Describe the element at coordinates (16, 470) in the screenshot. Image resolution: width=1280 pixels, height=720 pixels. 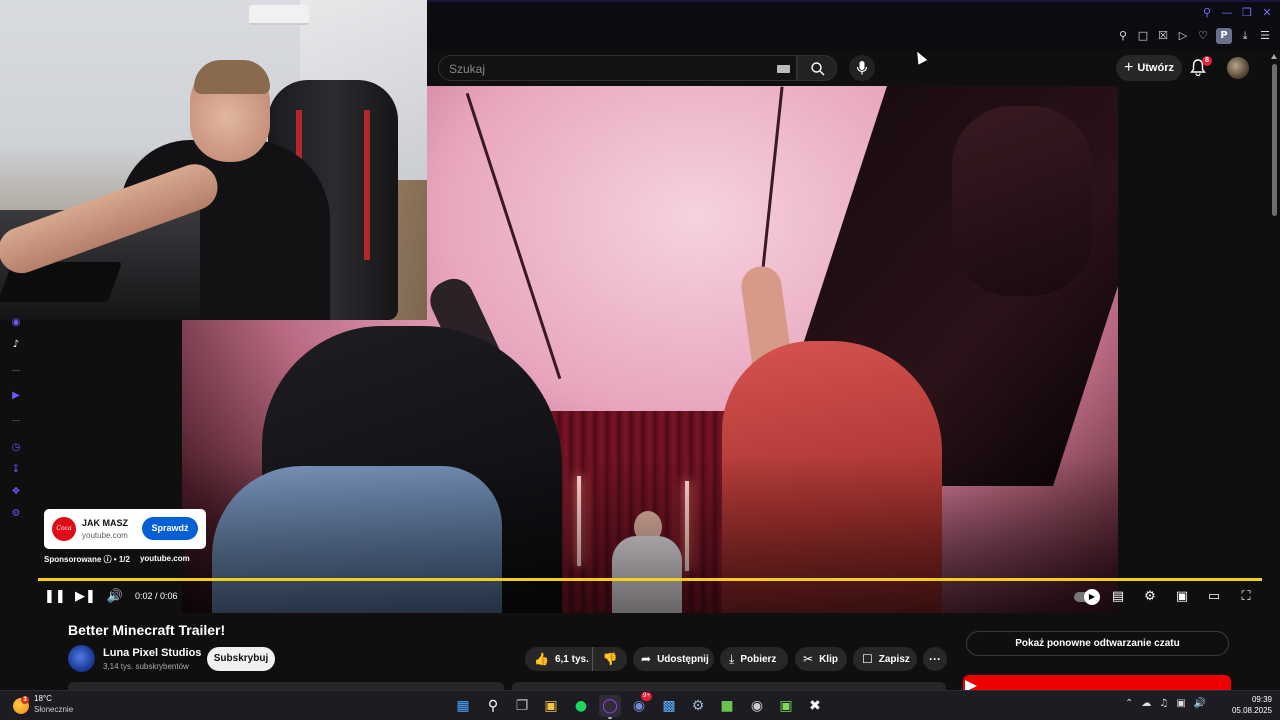
I see `download-icon: ↧` at that location.